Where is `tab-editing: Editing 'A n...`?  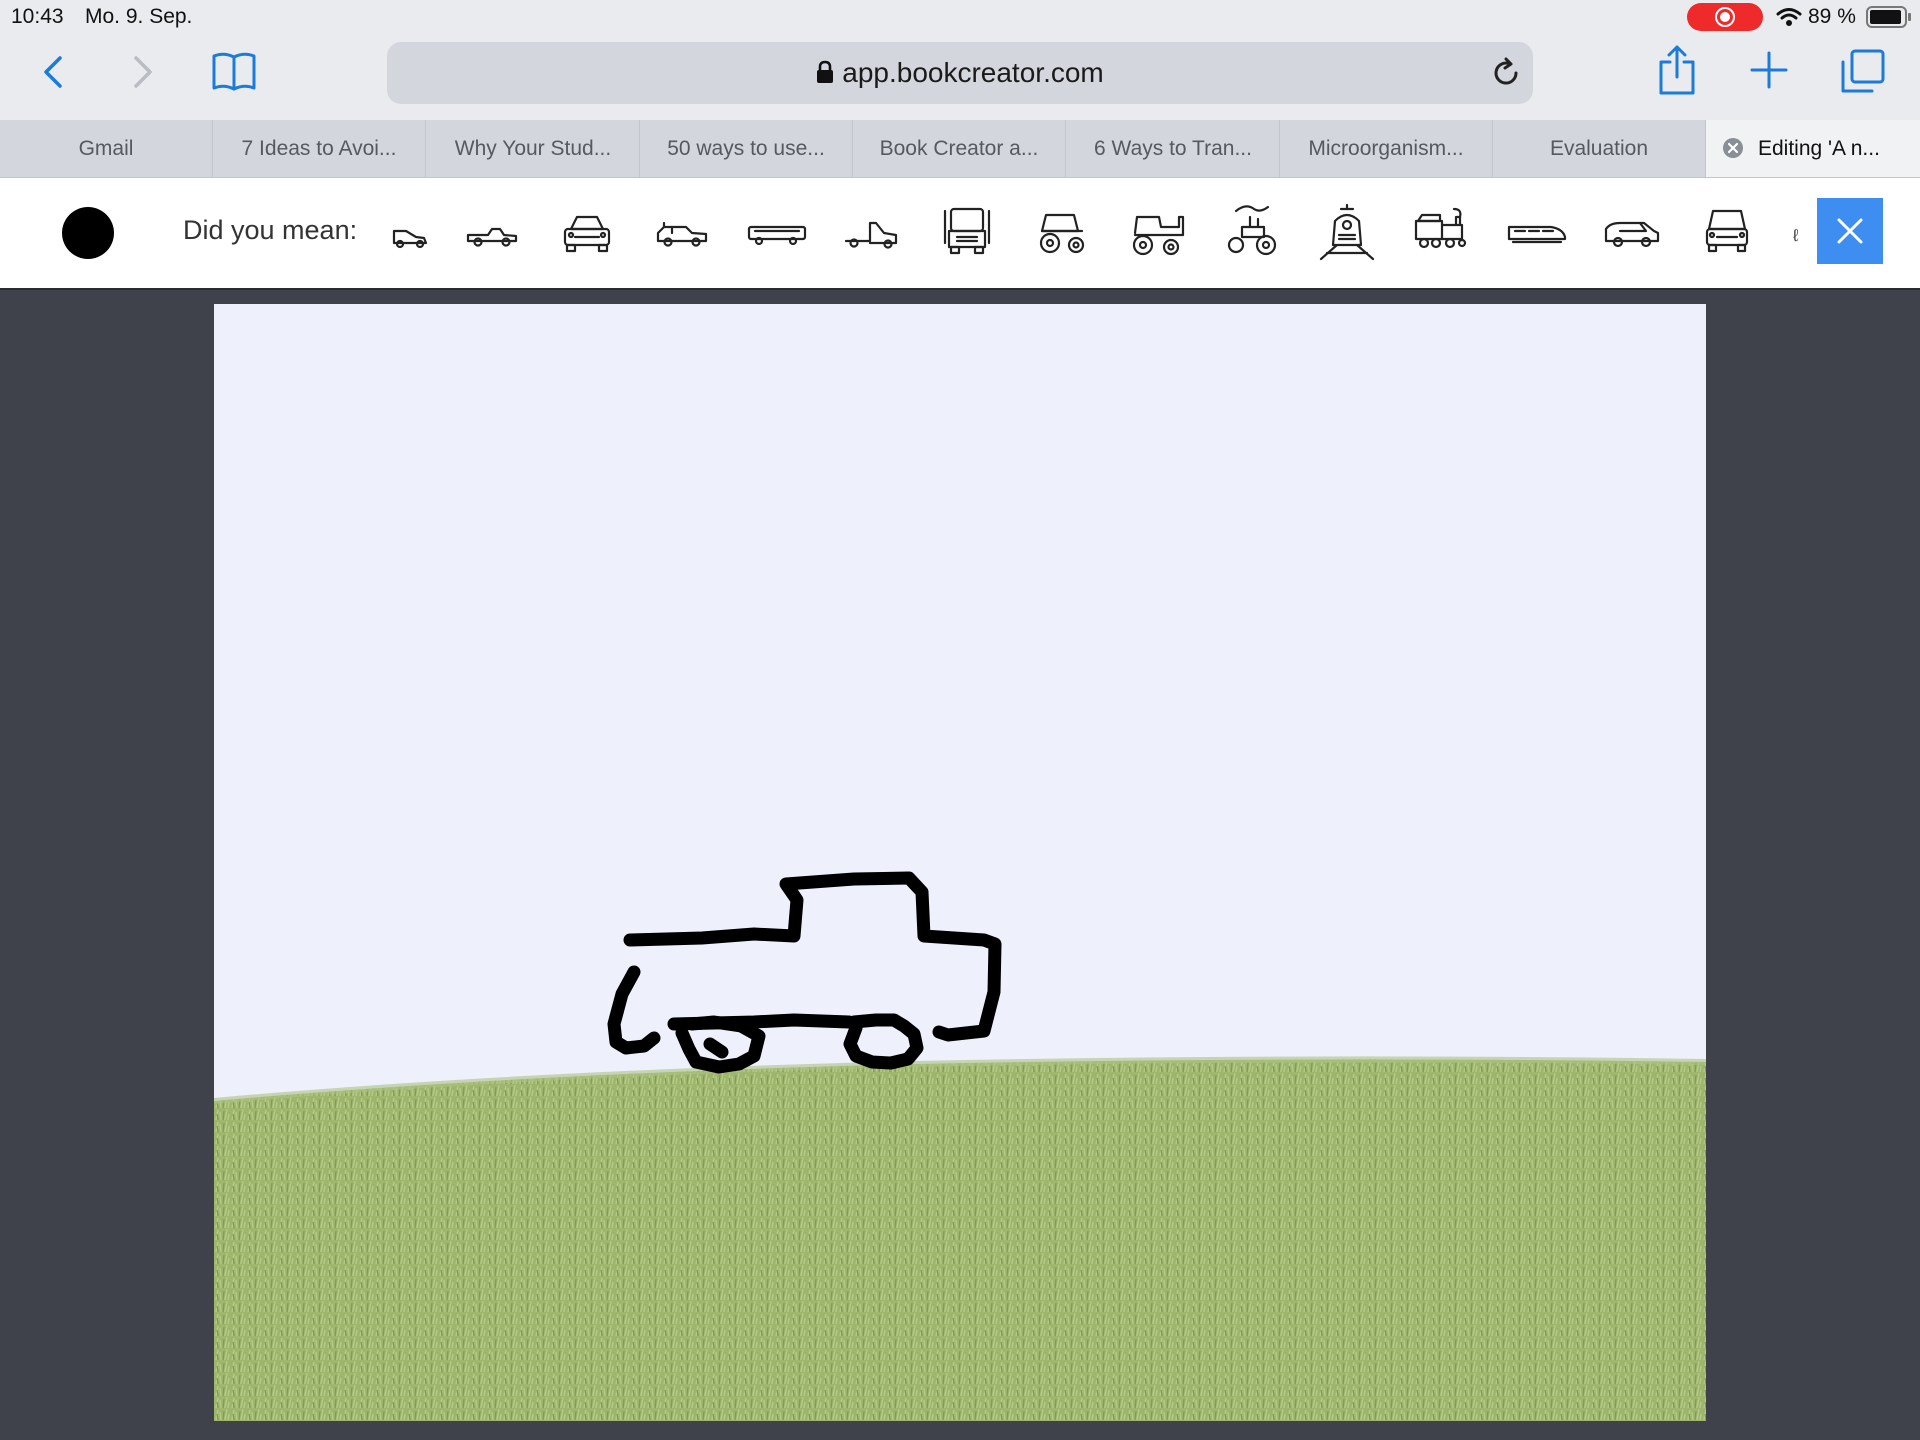
tab-editing: Editing 'A n... is located at coordinates (1813, 148).